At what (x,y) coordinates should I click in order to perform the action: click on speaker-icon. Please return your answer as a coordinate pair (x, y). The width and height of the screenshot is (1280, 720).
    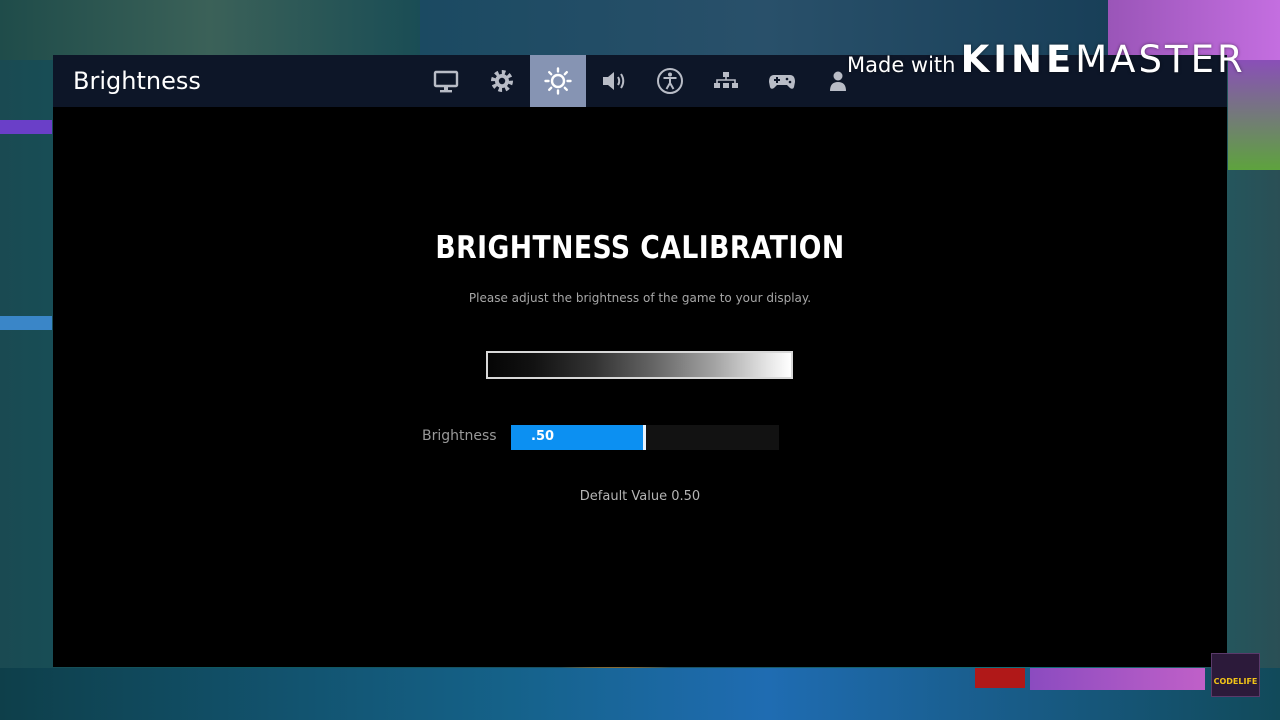
    Looking at the image, I should click on (614, 81).